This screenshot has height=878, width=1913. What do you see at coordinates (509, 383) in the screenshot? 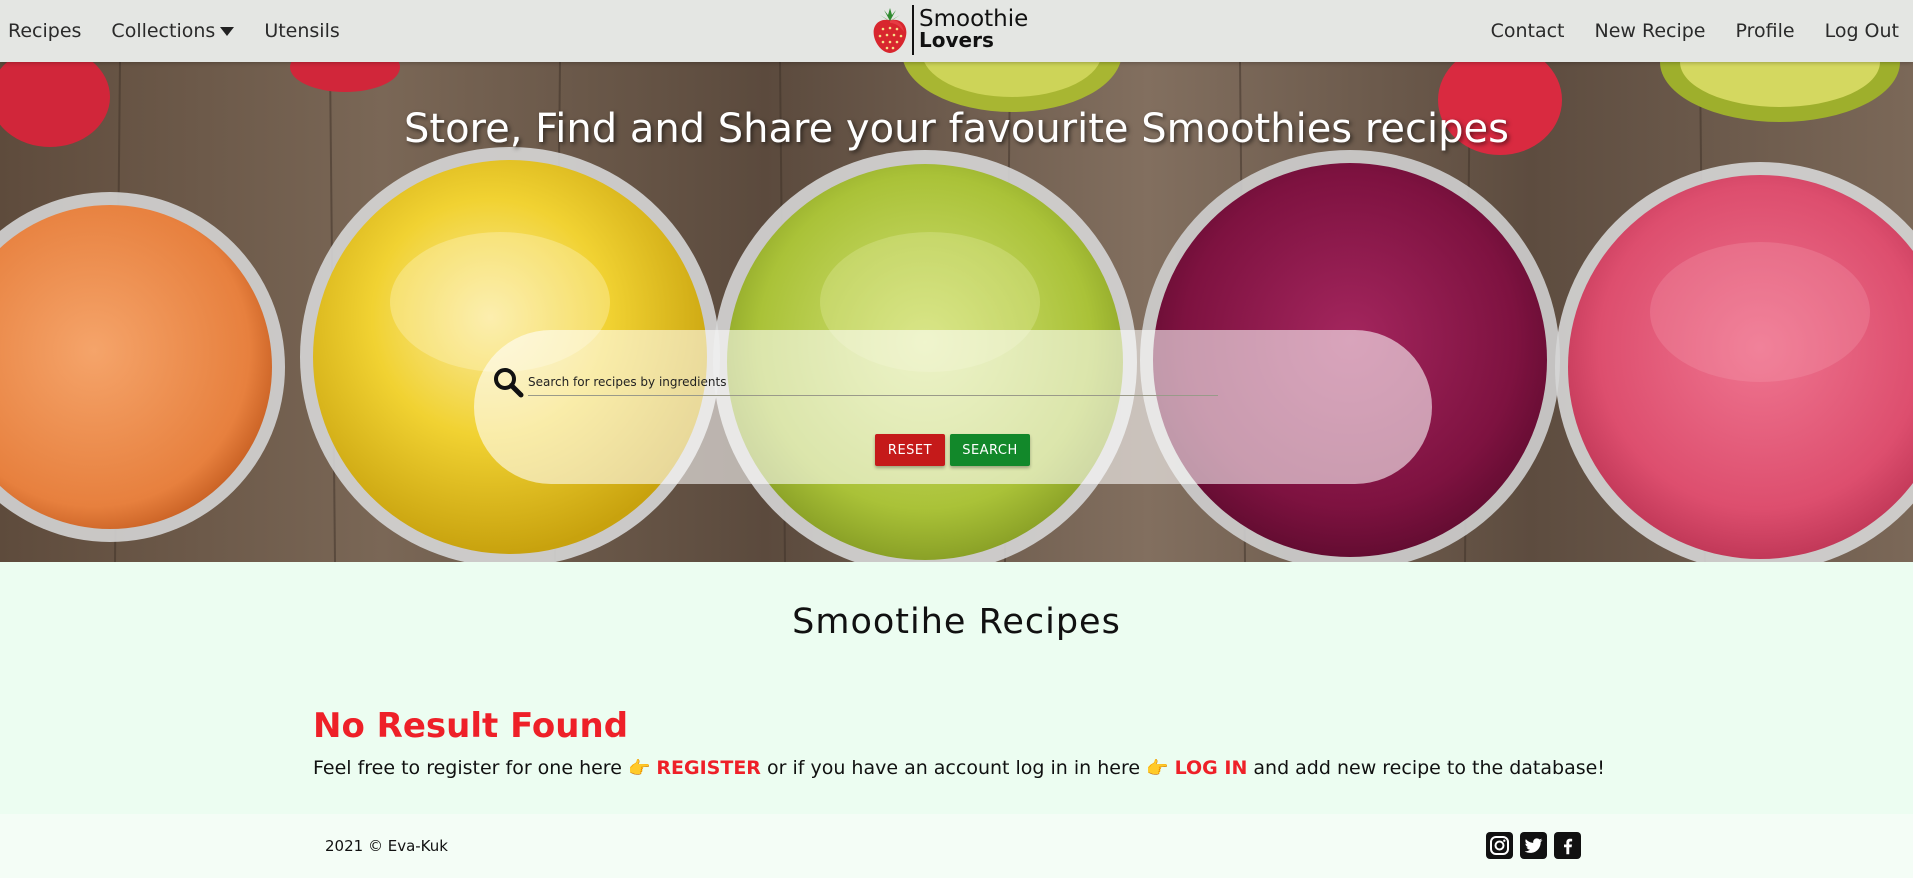
I see `search-icon` at bounding box center [509, 383].